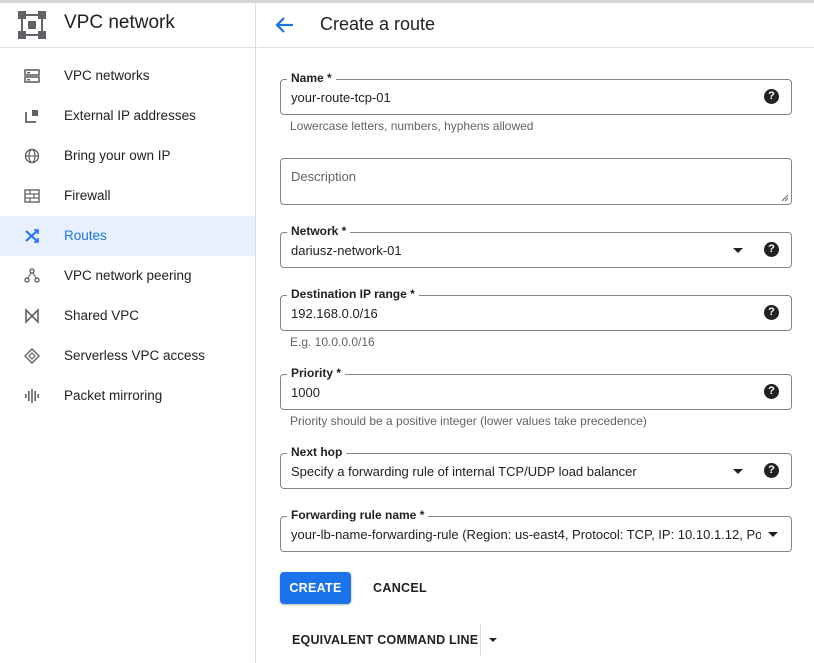 Image resolution: width=814 pixels, height=663 pixels. What do you see at coordinates (536, 93) in the screenshot?
I see `name-field: Name * your-route-tcp-01 ?` at bounding box center [536, 93].